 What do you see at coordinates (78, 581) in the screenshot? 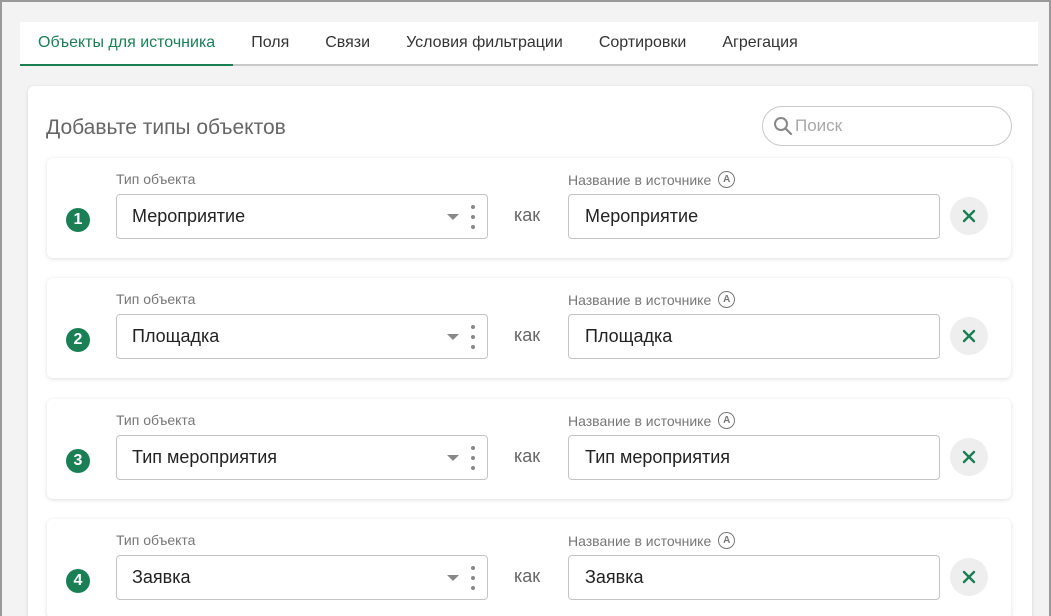
I see `row-number-badge: 4` at bounding box center [78, 581].